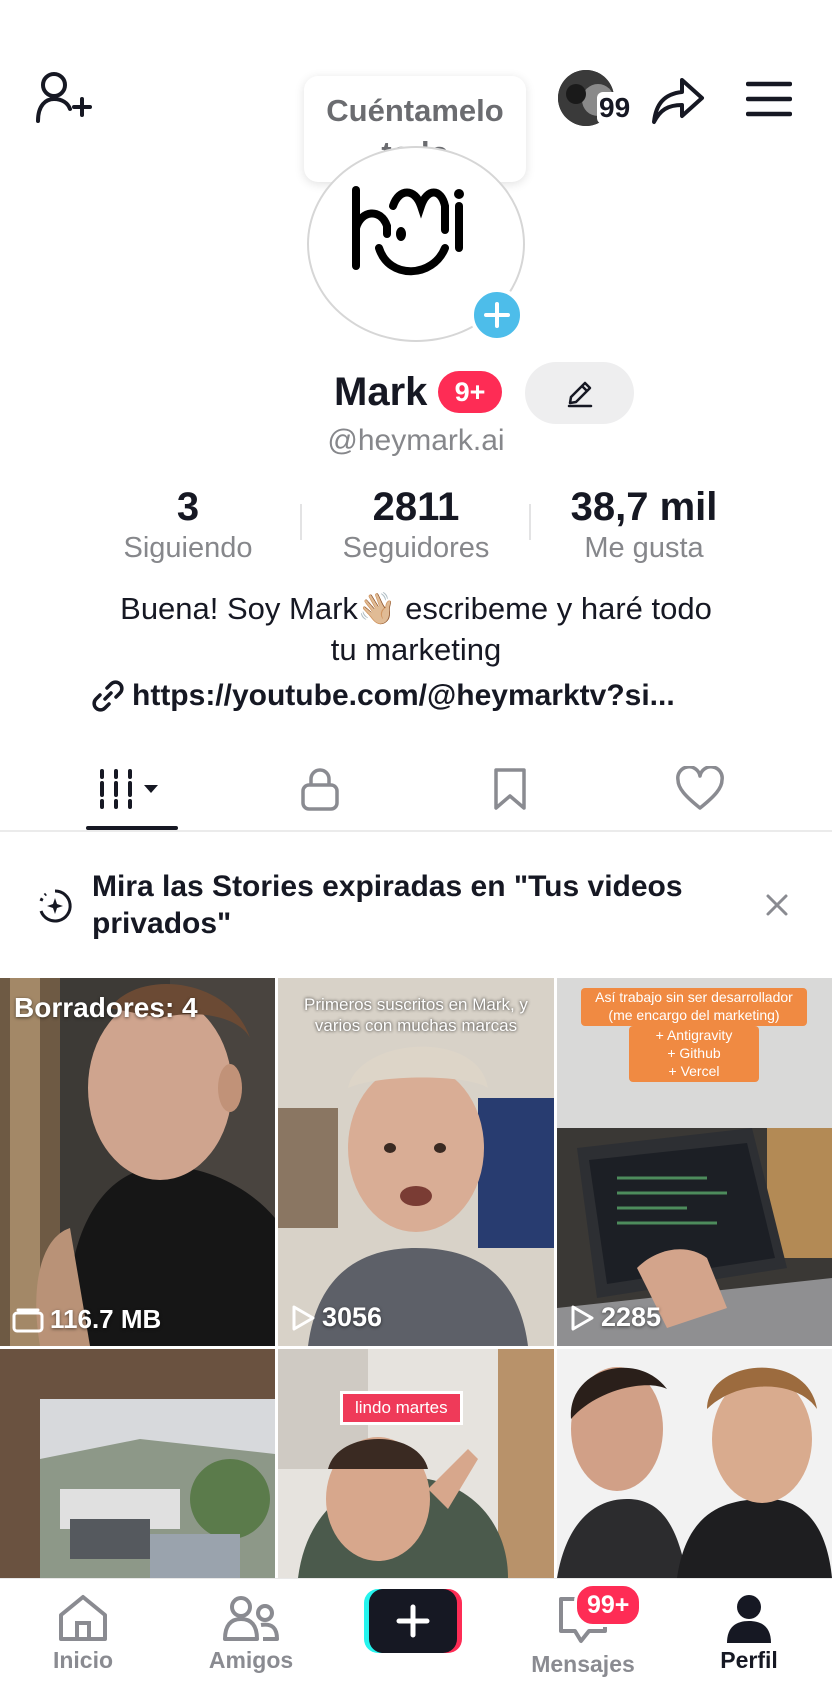 This screenshot has width=832, height=1706. I want to click on nav-home: Inicio, so click(83, 1633).